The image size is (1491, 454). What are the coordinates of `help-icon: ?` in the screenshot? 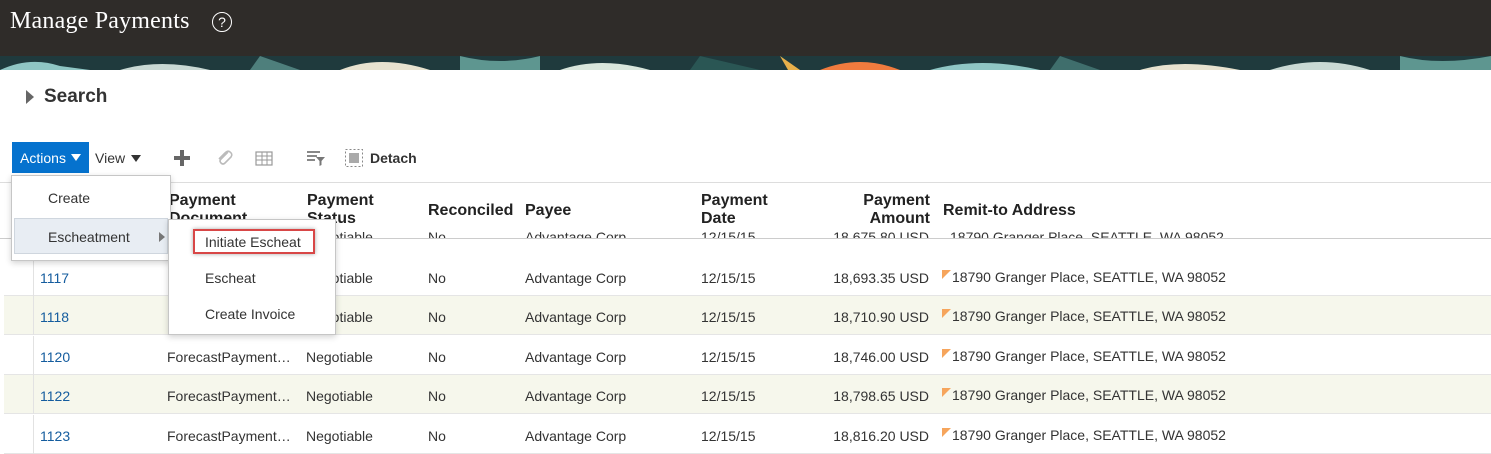 It's located at (222, 22).